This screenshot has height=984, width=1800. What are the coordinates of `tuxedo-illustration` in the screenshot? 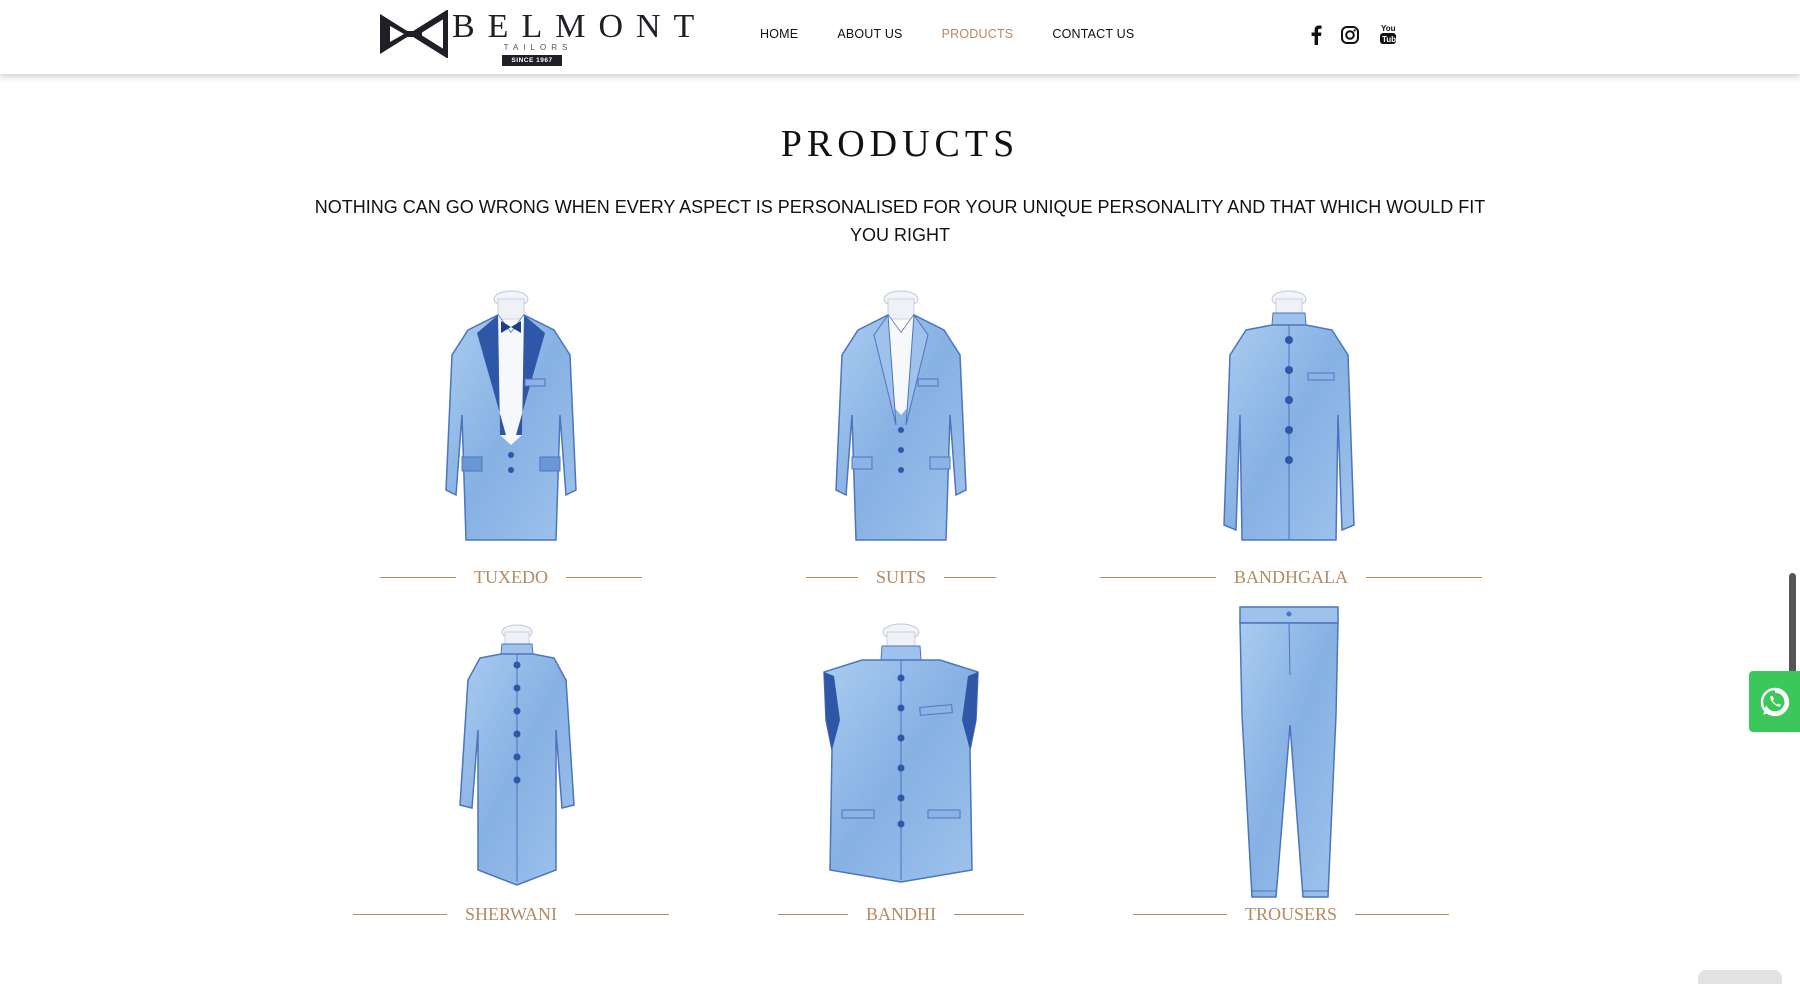 It's located at (511, 415).